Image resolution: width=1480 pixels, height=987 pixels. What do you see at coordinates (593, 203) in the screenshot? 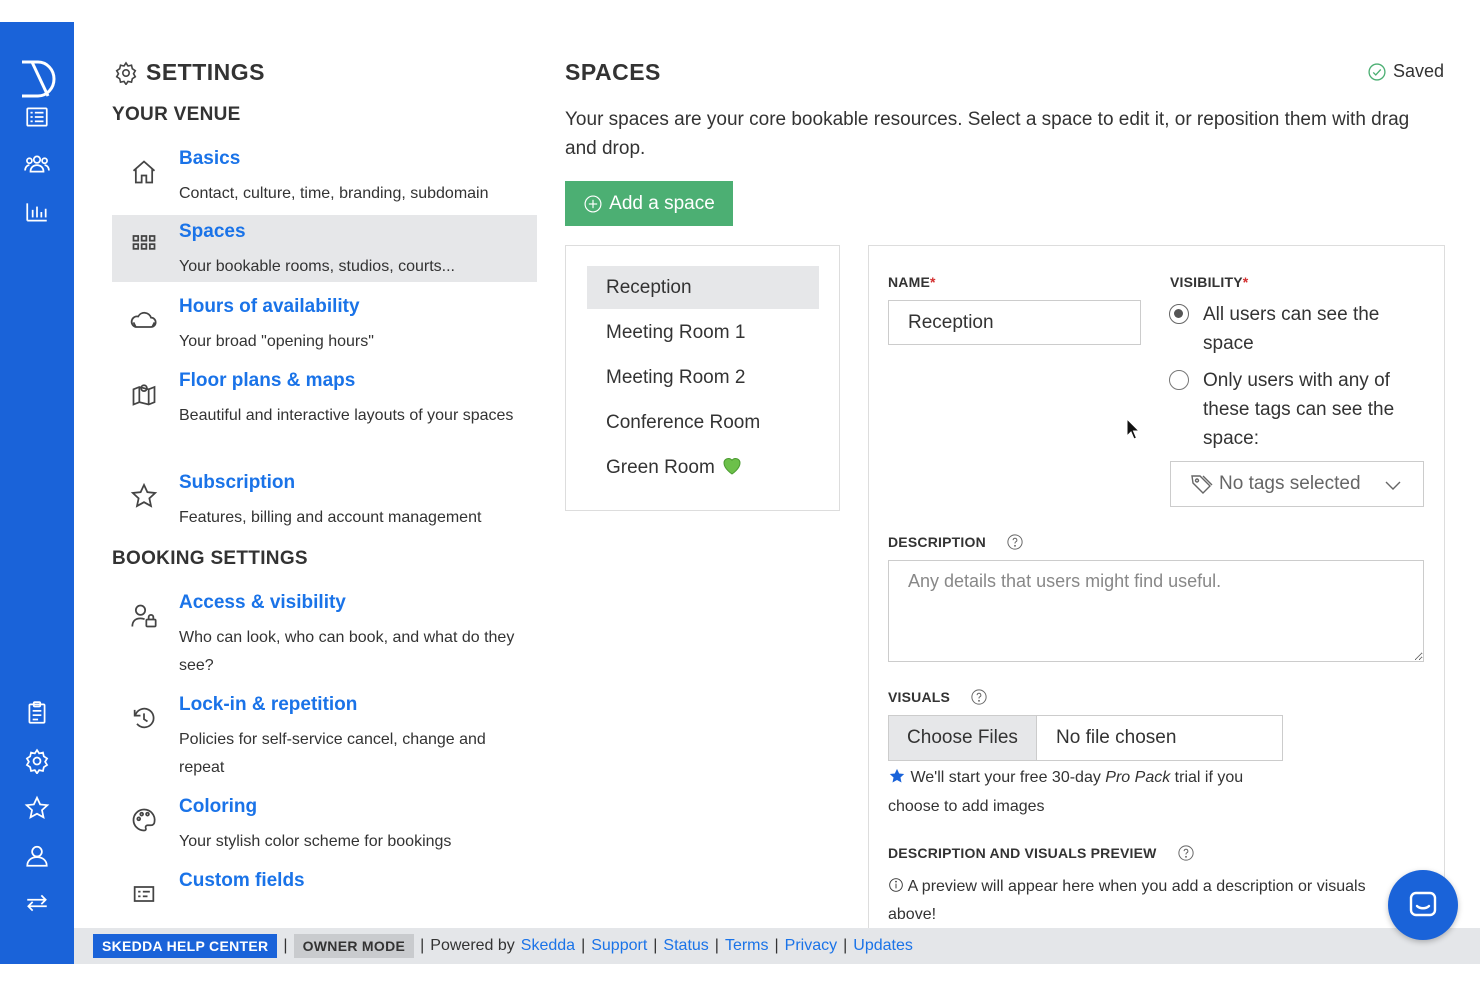
I see `plus-circle-icon` at bounding box center [593, 203].